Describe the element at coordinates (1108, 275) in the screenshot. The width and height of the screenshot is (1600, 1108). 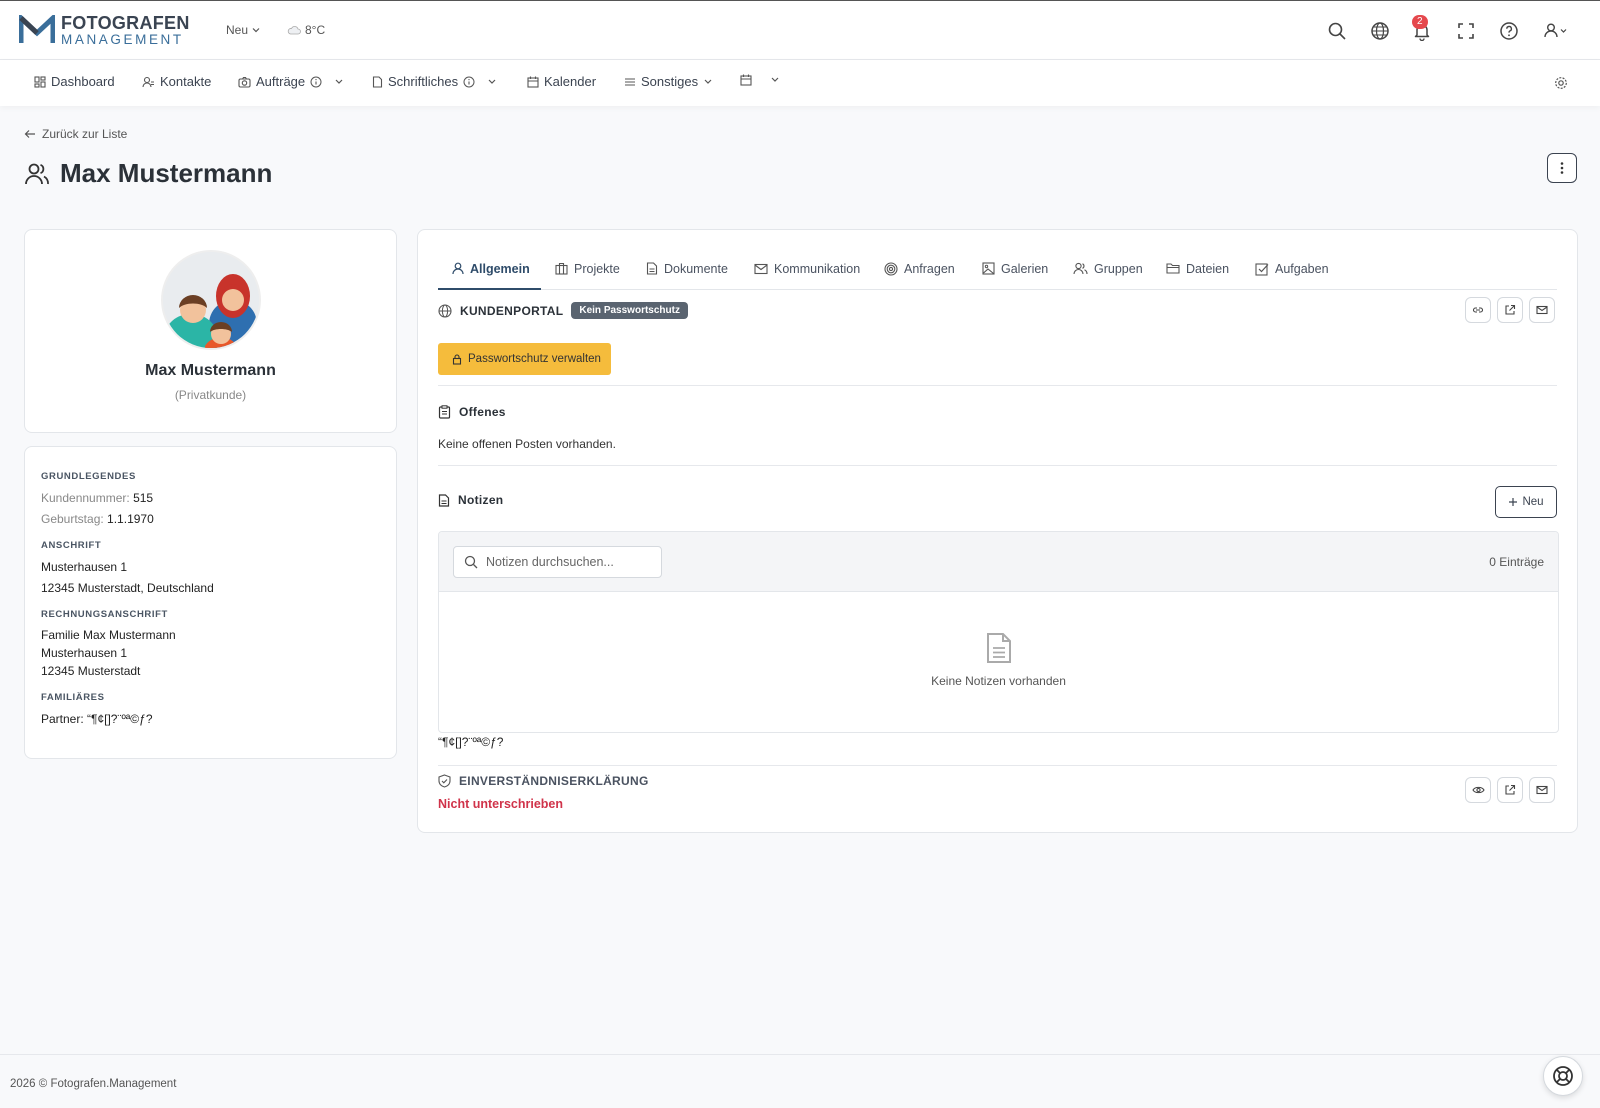
I see `tab-gruppen: Gruppen` at that location.